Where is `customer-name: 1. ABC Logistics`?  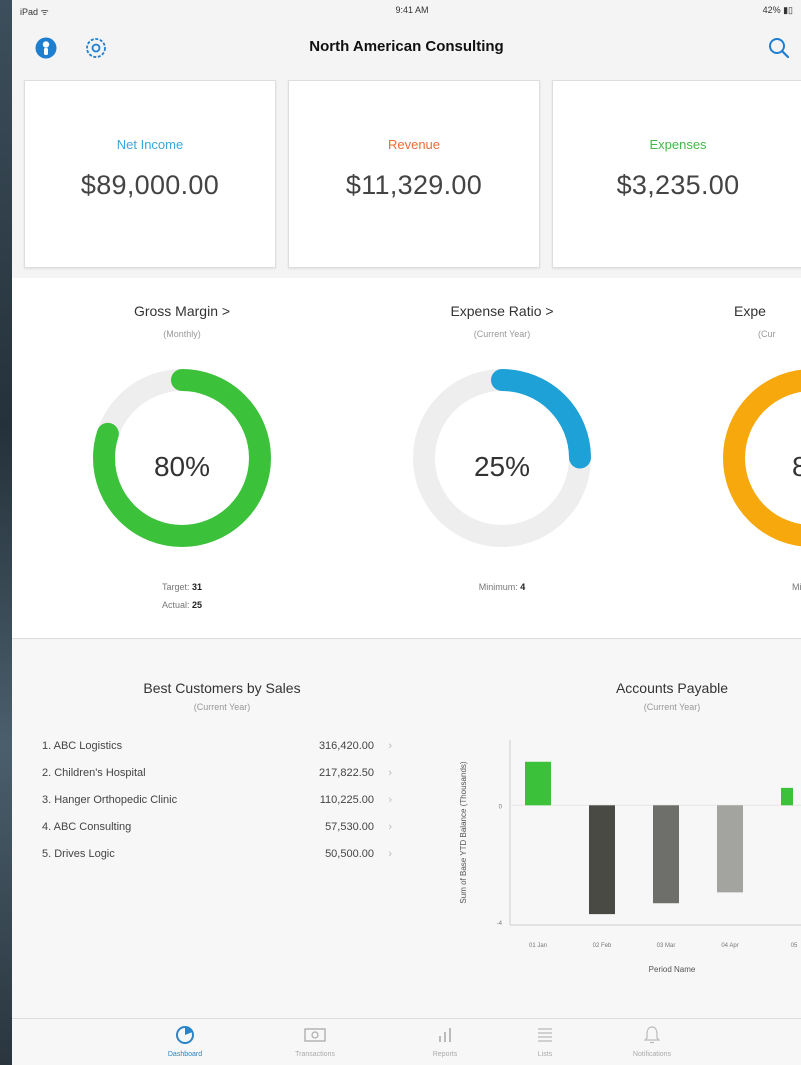 customer-name: 1. ABC Logistics is located at coordinates (82, 746).